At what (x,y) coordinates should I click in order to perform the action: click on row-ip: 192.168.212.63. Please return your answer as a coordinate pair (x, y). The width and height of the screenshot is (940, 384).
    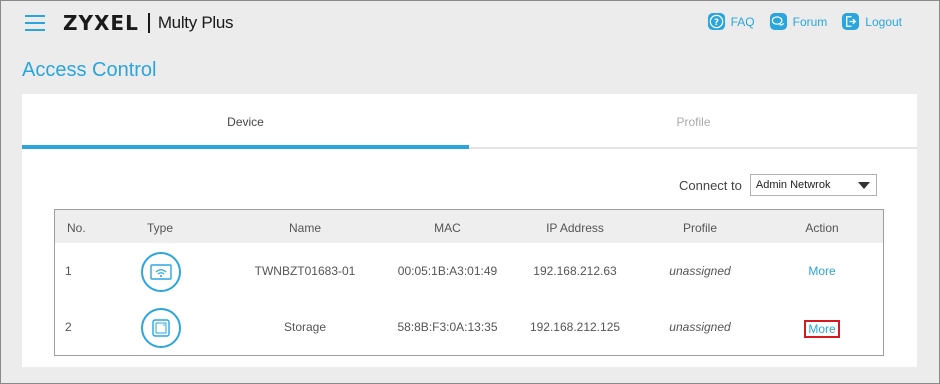
    Looking at the image, I should click on (575, 271).